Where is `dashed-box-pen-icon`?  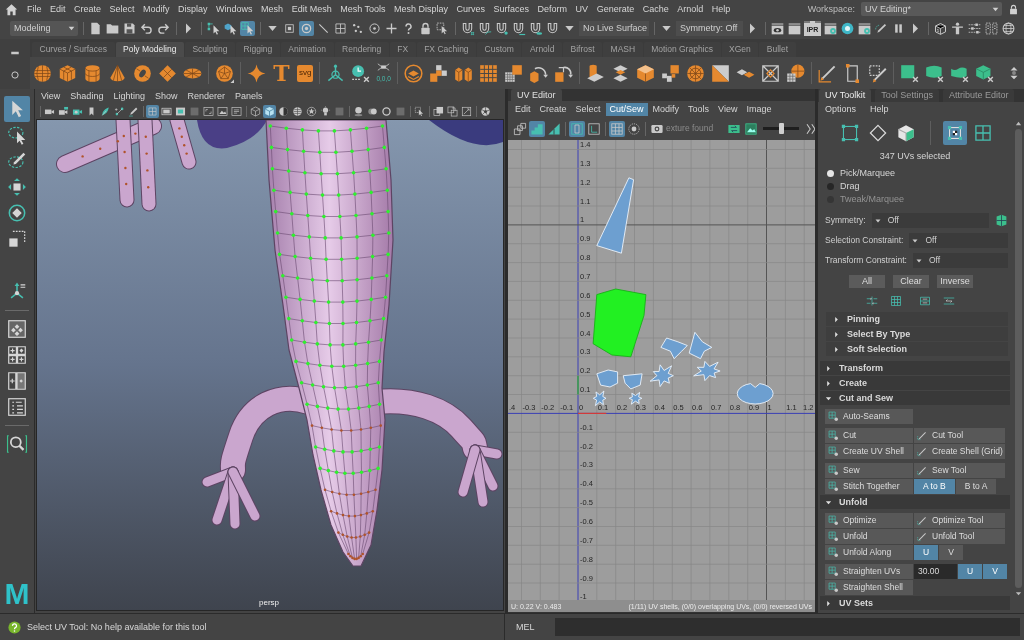
dashed-box-pen-icon is located at coordinates (877, 73).